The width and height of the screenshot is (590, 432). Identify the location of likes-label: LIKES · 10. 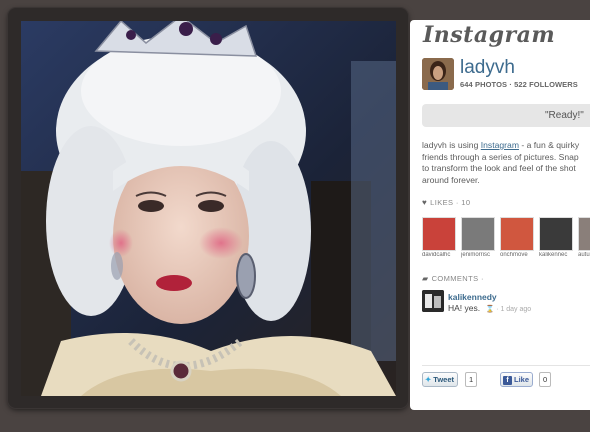
(450, 202).